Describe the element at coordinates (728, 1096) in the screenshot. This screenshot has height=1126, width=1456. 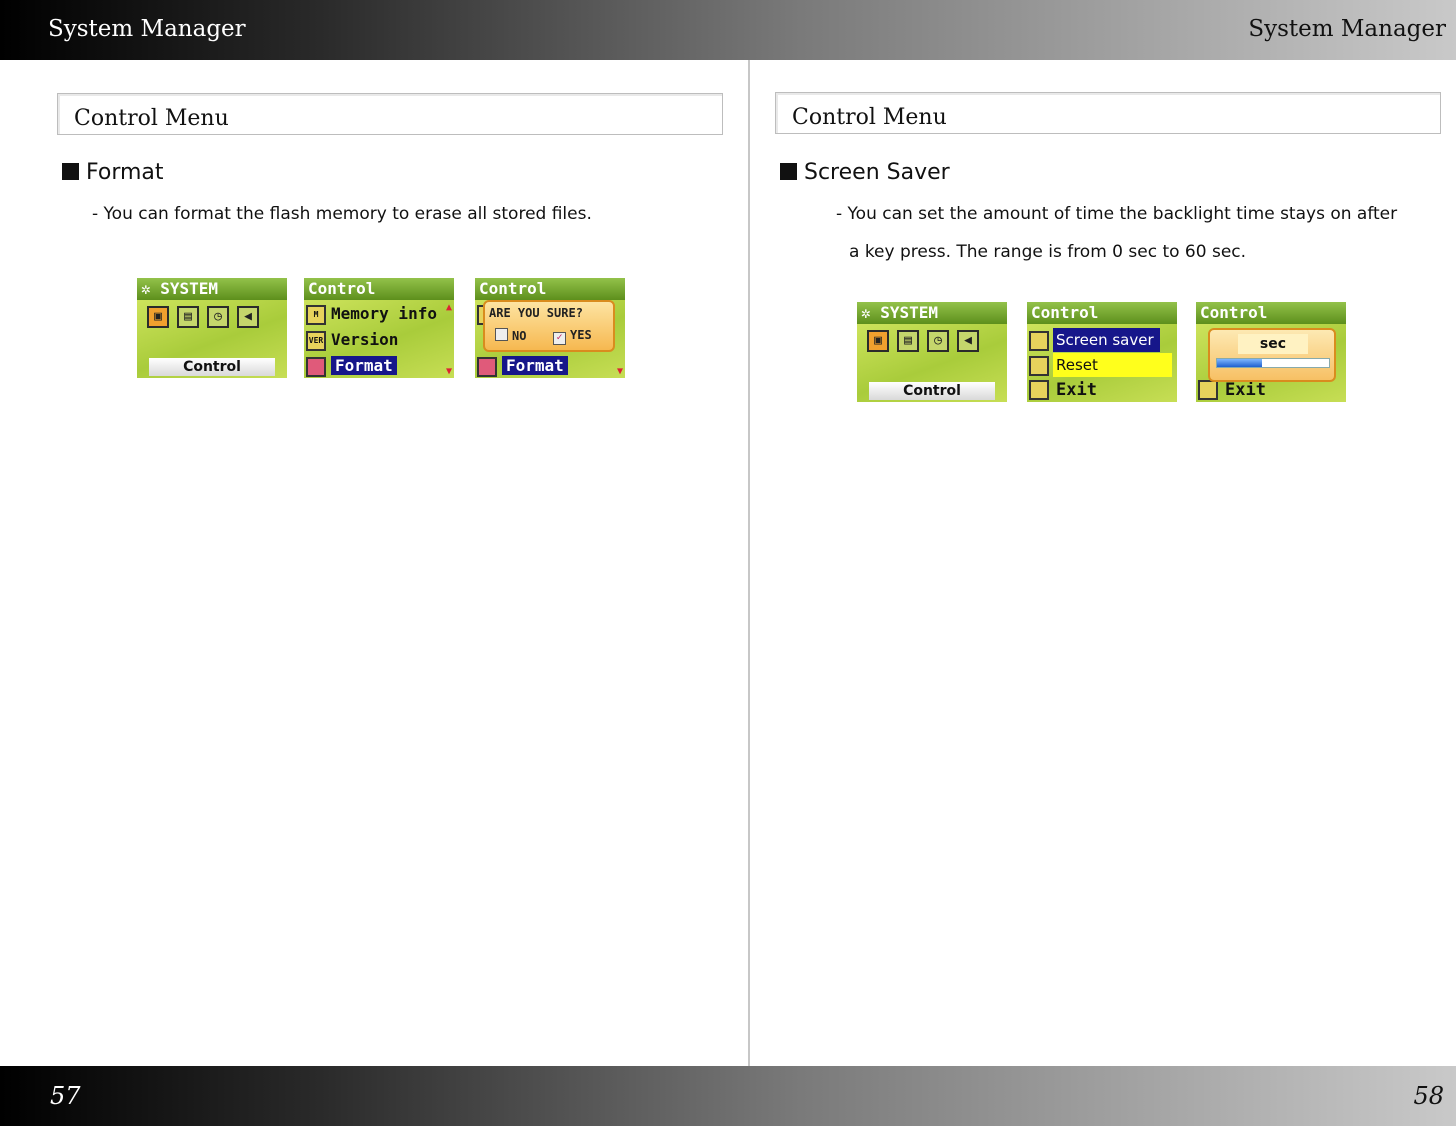
I see `bottom-footer-bar: 57 58` at that location.